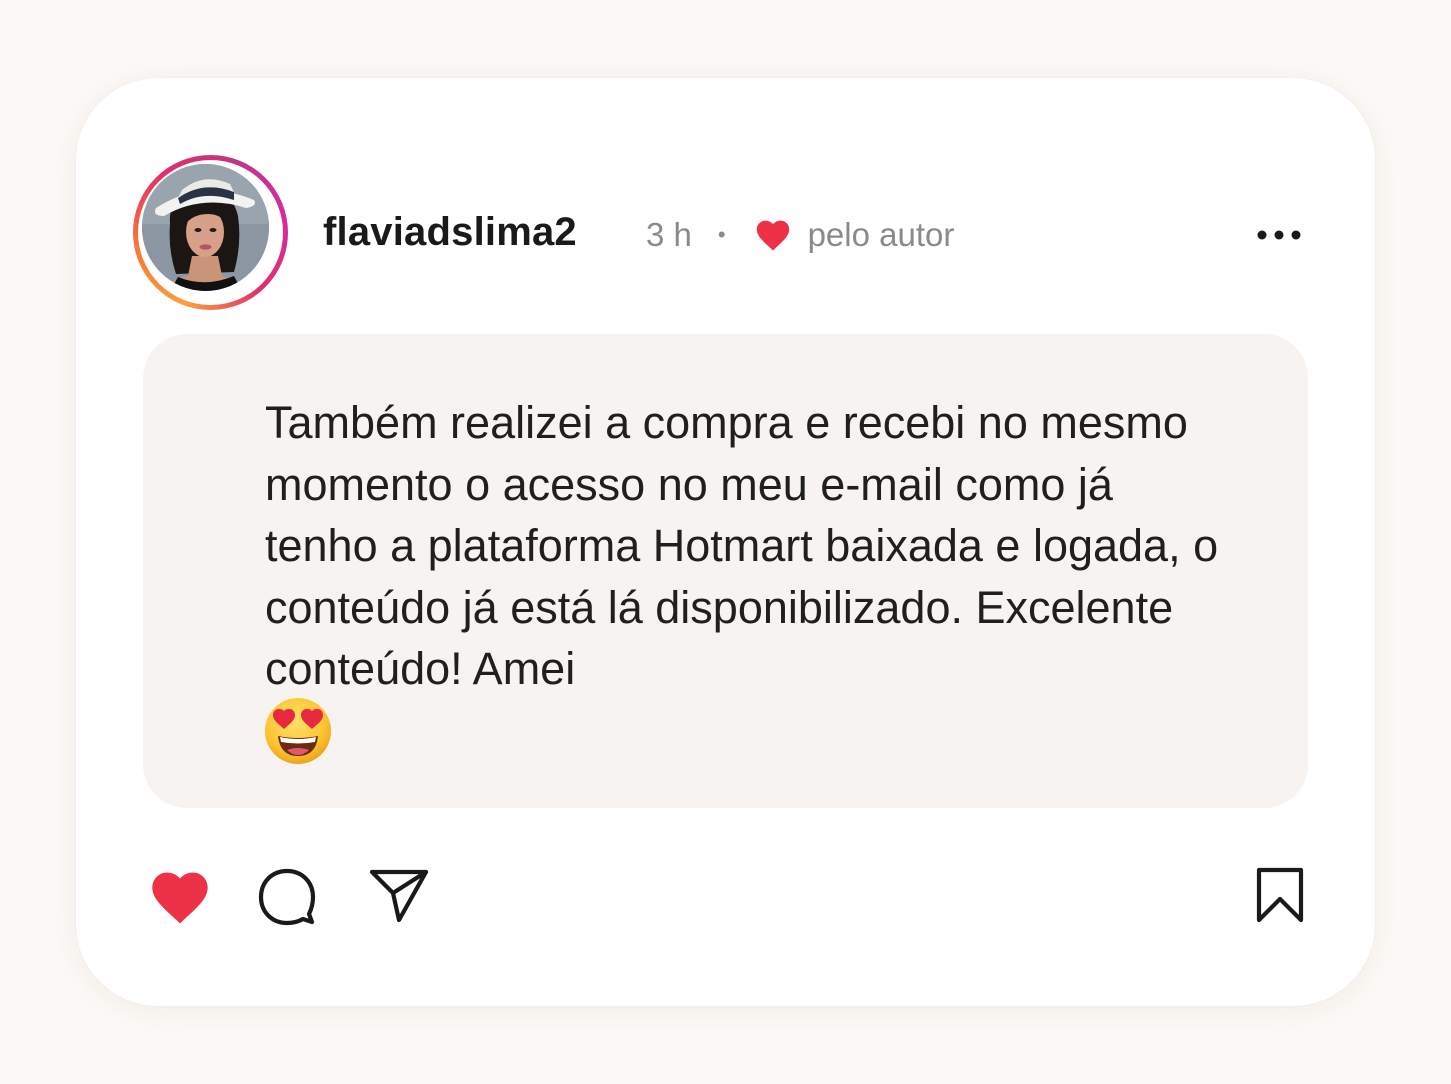  Describe the element at coordinates (450, 232) in the screenshot. I see `username: flaviadslima2` at that location.